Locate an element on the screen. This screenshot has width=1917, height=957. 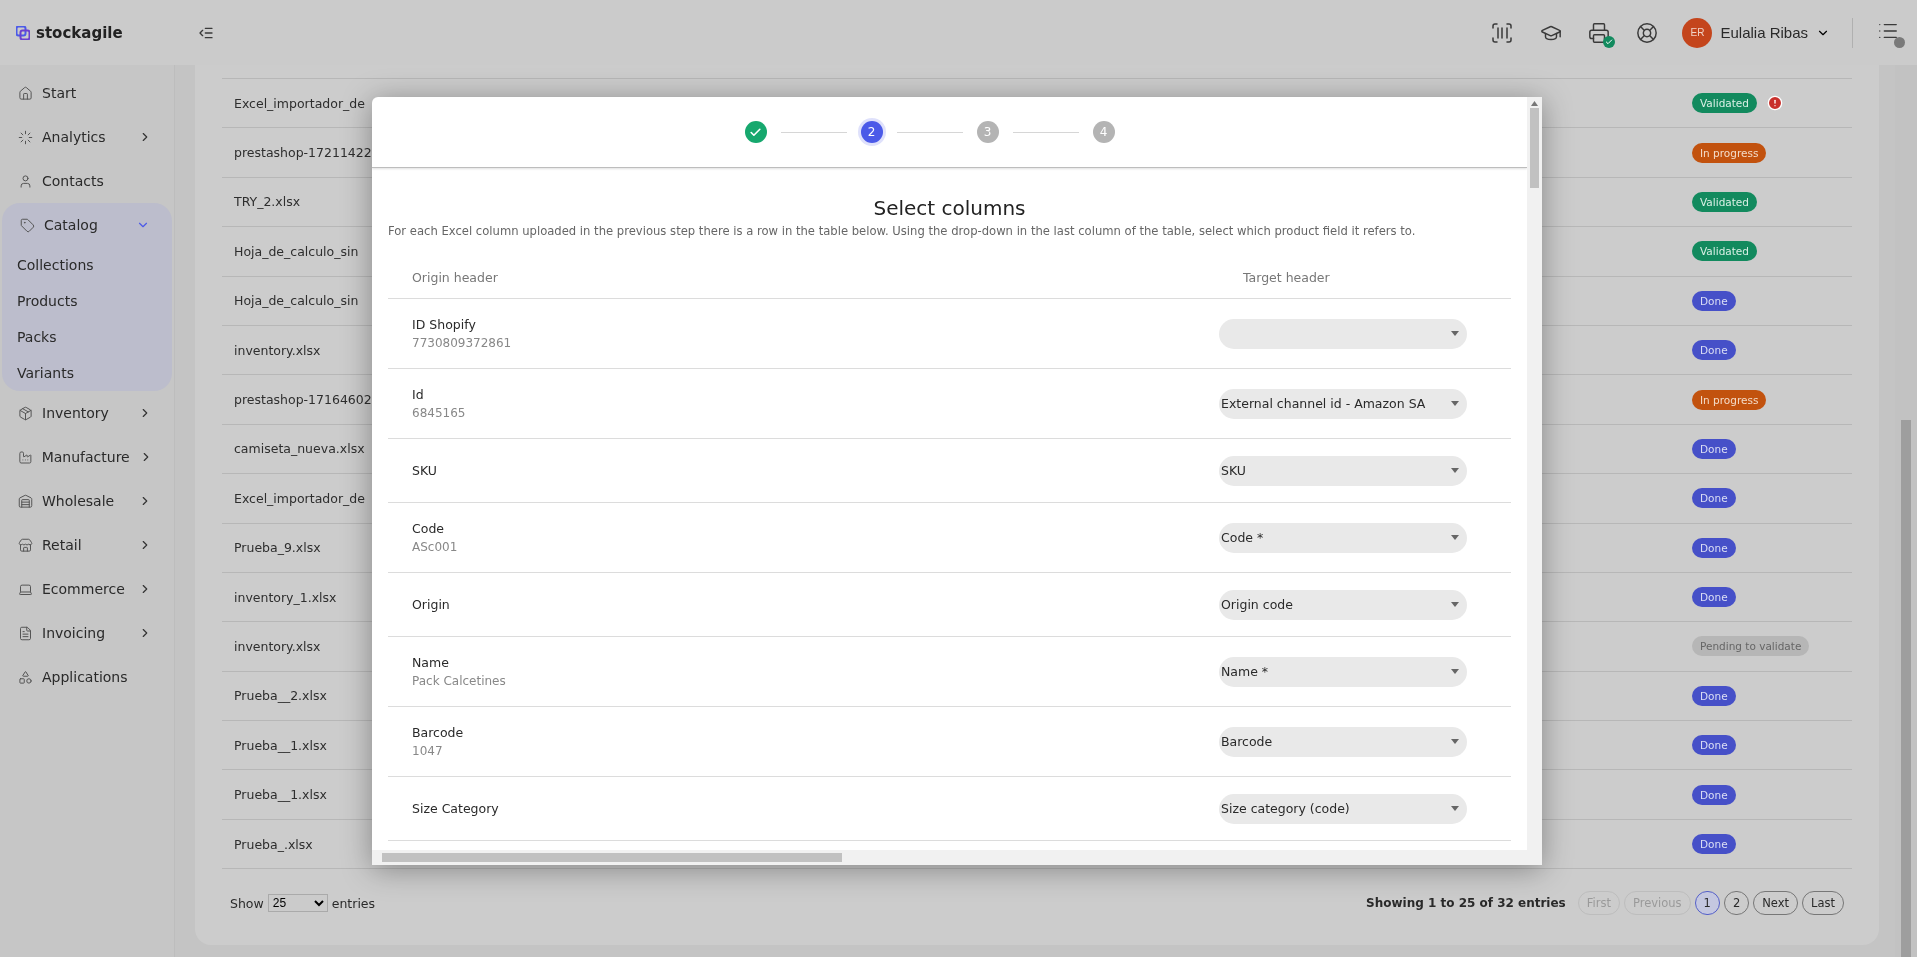
sidebar-item: Invoicing is located at coordinates (87, 633).